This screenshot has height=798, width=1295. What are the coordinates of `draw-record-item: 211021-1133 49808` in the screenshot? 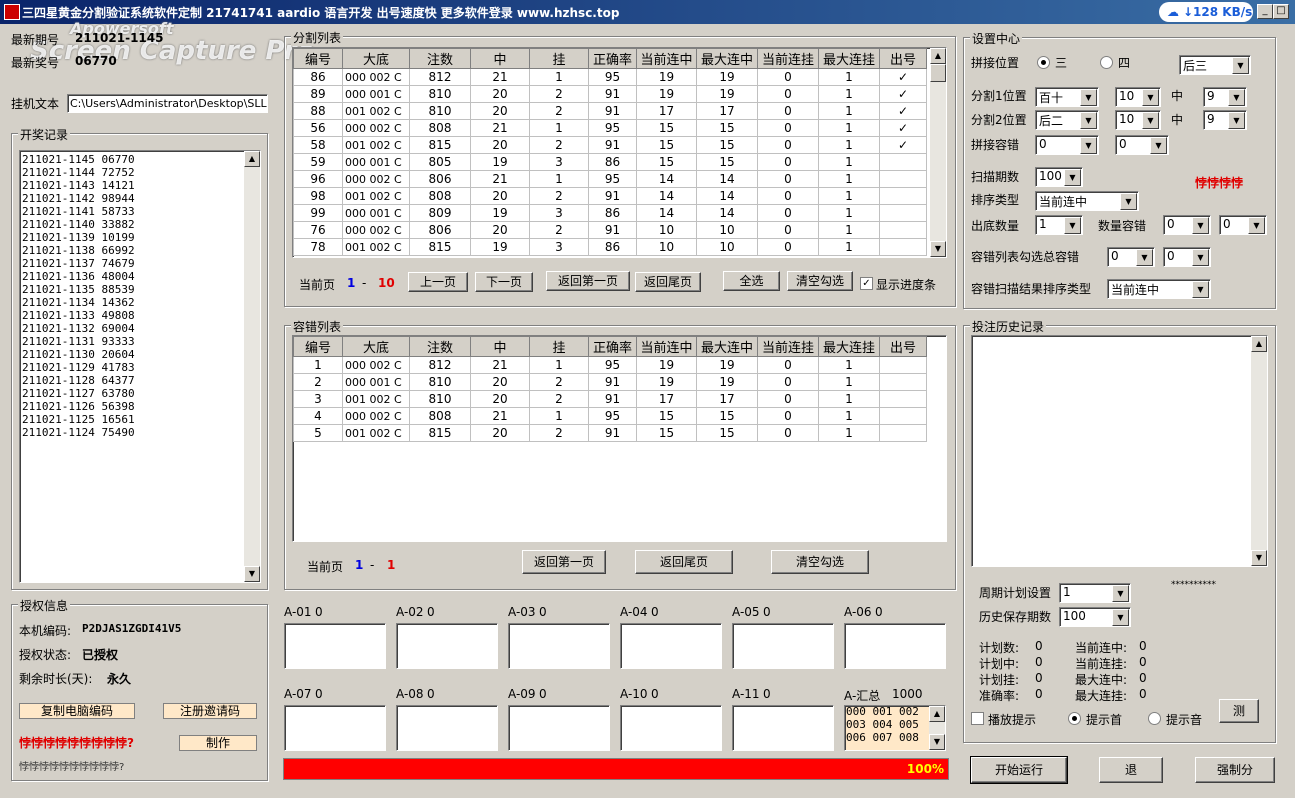 It's located at (78, 315).